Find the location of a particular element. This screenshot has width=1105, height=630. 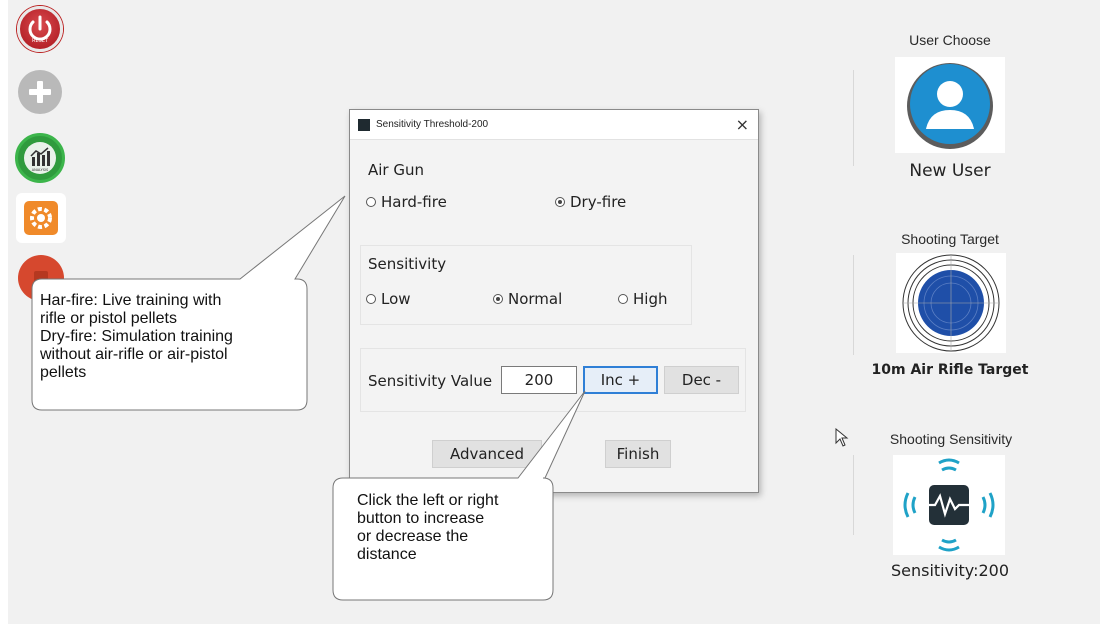

target-name: 10m Air Rifle Target is located at coordinates (950, 370).